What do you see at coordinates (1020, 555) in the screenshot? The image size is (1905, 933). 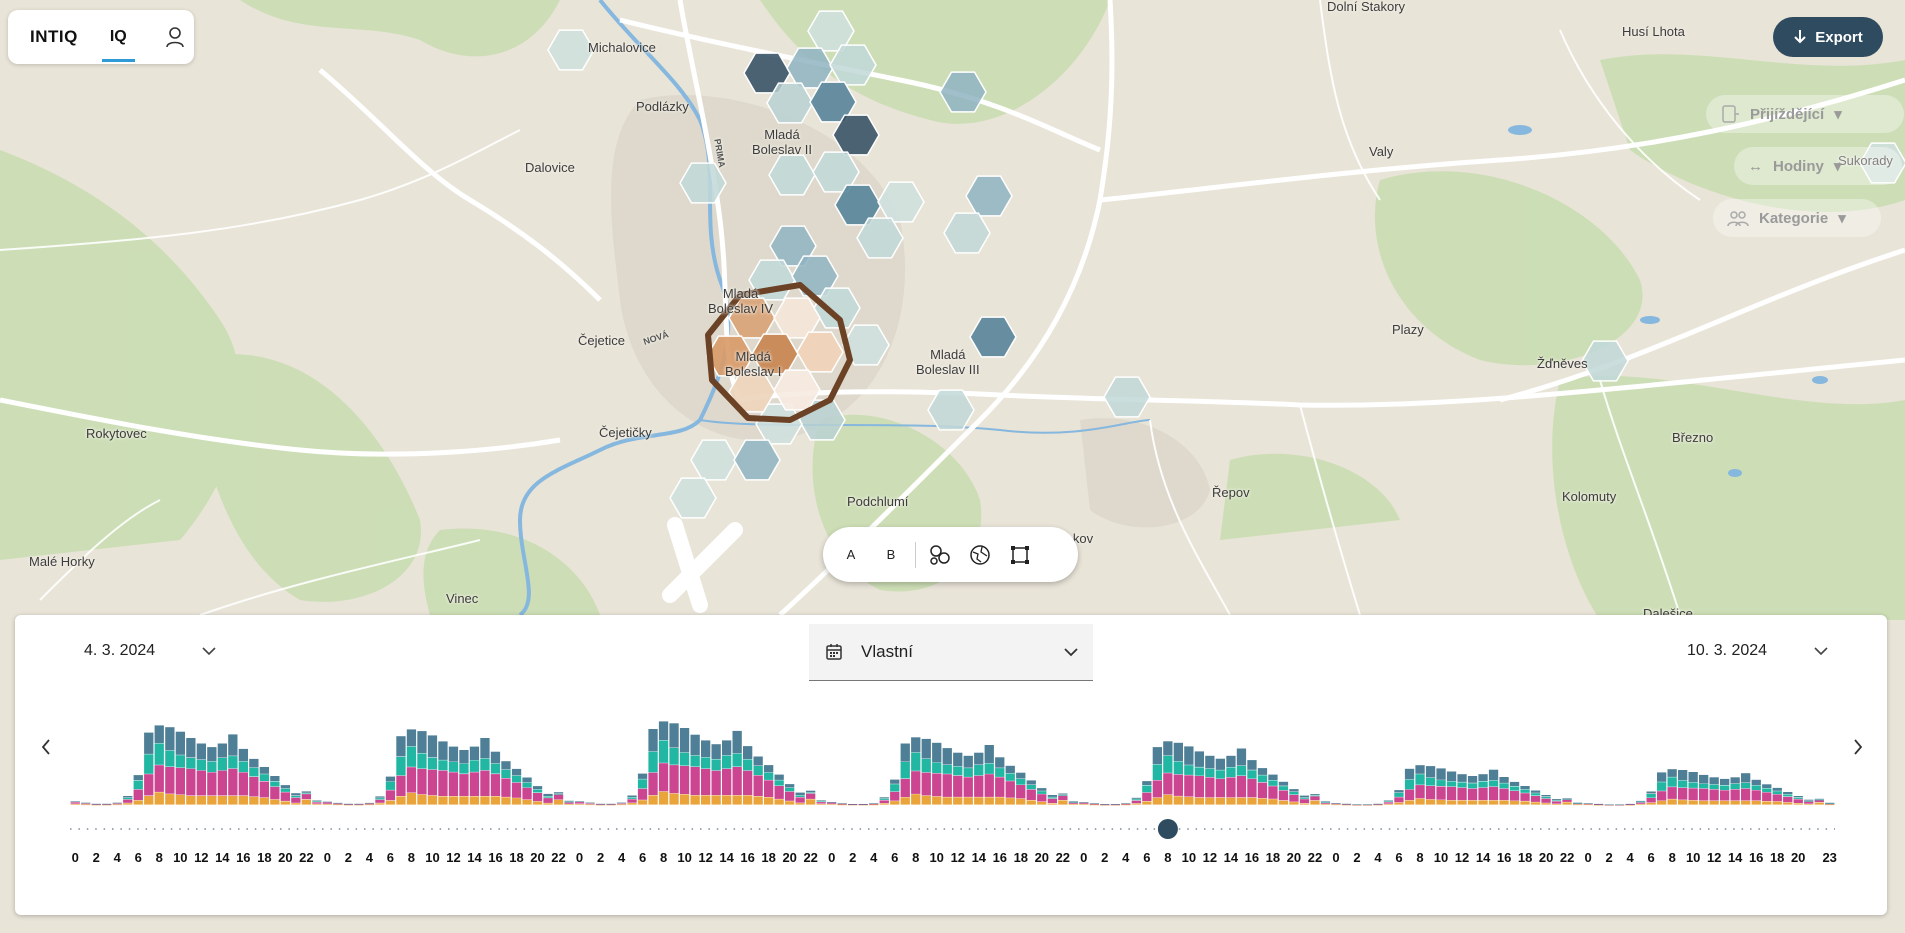 I see `select-rectangle-button` at bounding box center [1020, 555].